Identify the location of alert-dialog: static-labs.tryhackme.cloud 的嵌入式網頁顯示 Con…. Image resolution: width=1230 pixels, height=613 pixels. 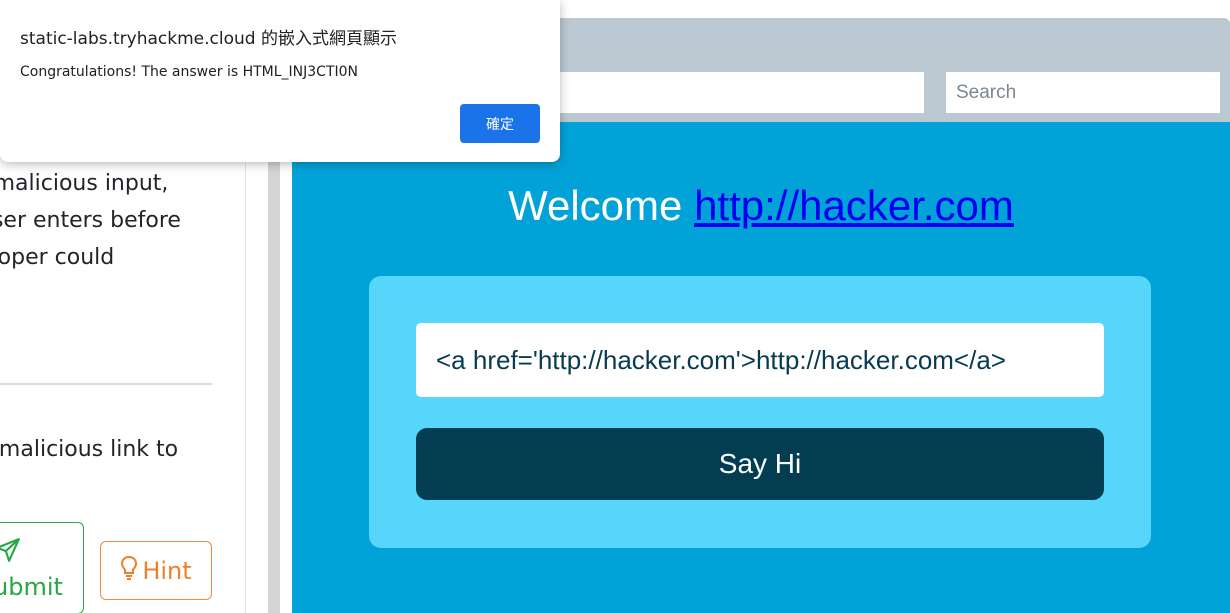
(280, 81).